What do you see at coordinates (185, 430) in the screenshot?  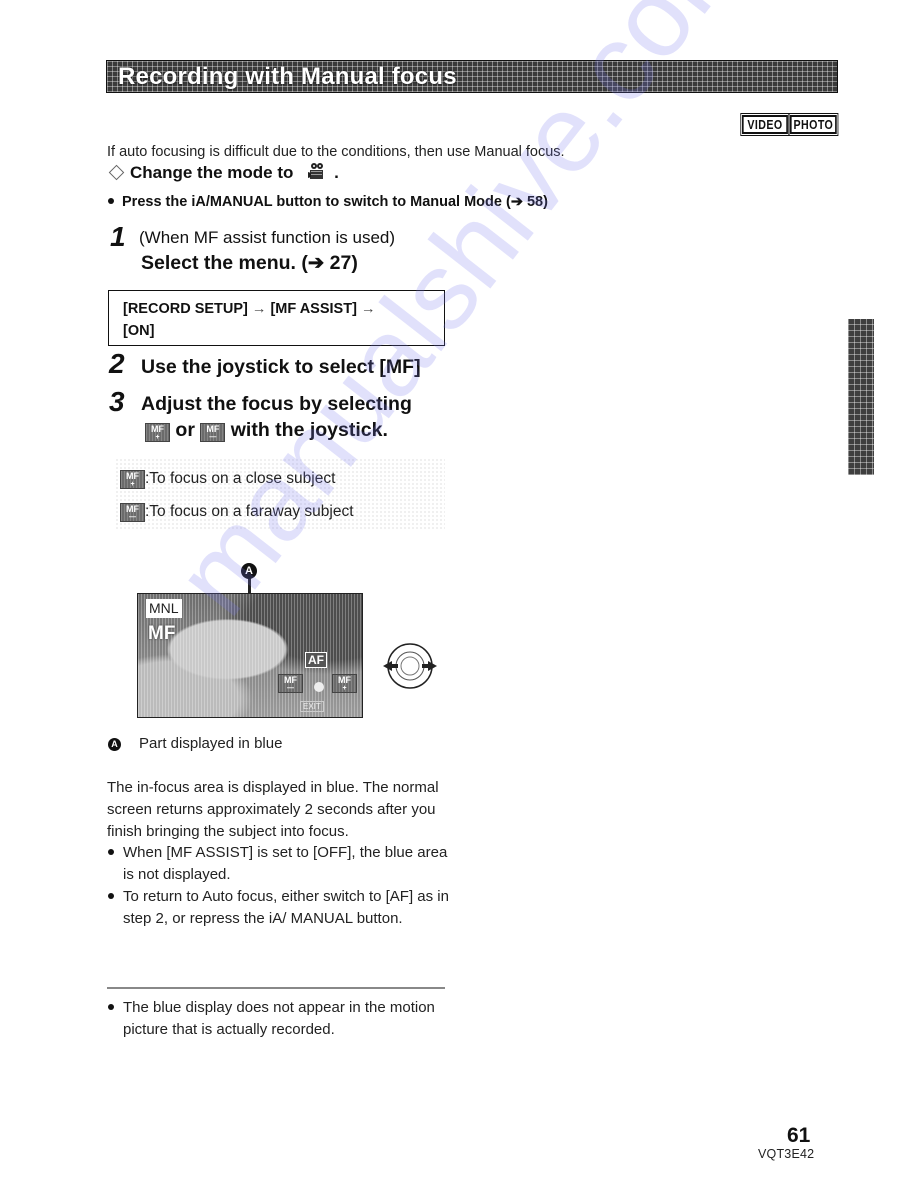 I see `or-text: or` at bounding box center [185, 430].